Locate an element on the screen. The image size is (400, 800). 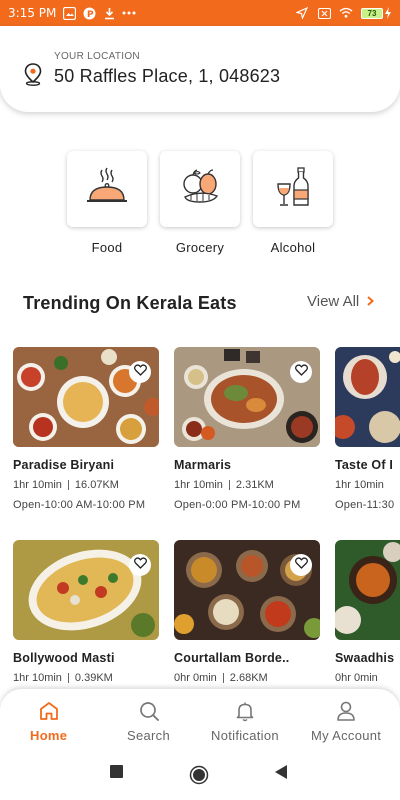
distance: 0.39KM is located at coordinates (93, 678).